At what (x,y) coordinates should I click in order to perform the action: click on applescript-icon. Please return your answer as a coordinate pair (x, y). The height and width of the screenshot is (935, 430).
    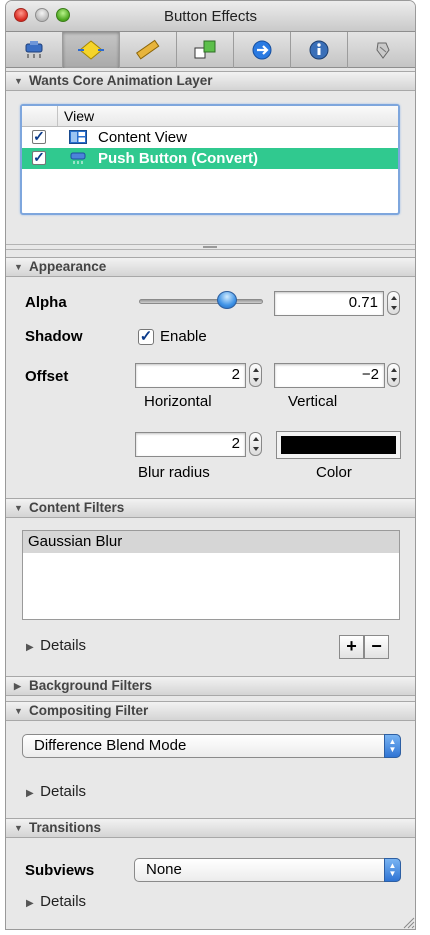
    Looking at the image, I should click on (383, 50).